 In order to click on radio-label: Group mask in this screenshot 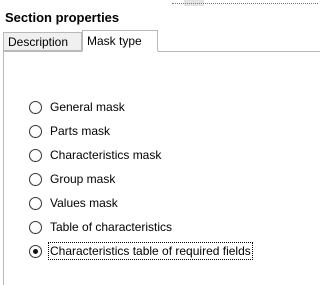, I will do `click(83, 179)`.